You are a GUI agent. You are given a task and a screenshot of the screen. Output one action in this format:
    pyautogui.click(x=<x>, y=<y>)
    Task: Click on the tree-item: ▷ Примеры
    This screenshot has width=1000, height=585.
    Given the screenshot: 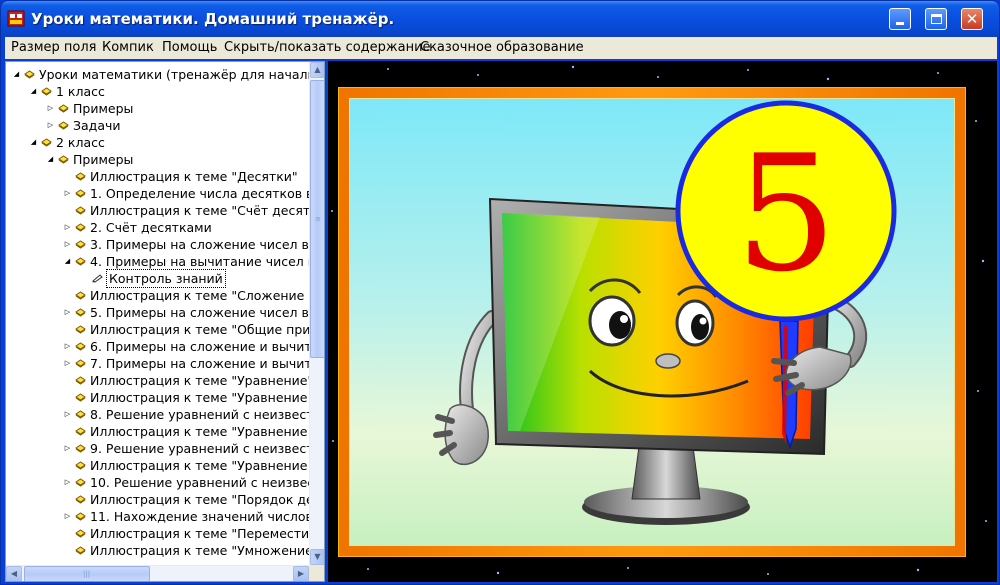 What is the action you would take?
    pyautogui.click(x=157, y=108)
    